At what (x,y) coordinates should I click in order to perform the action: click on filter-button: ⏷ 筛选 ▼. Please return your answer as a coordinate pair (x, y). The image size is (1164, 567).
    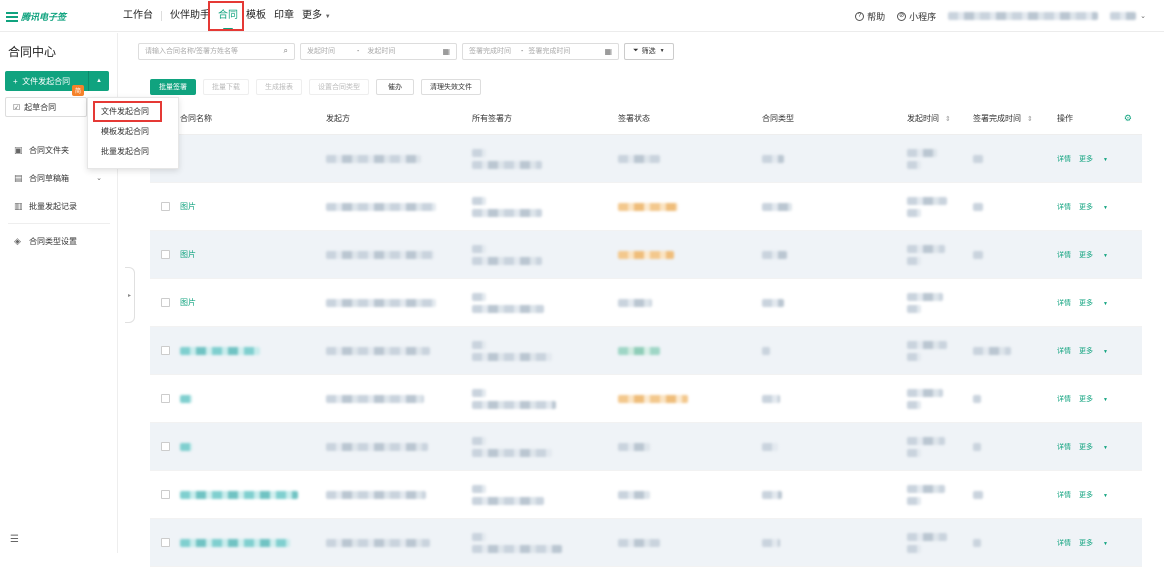
    Looking at the image, I should click on (649, 51).